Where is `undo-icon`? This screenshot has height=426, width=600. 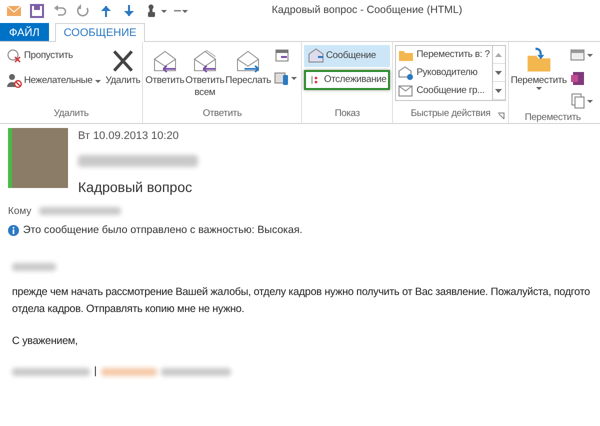
undo-icon is located at coordinates (60, 11).